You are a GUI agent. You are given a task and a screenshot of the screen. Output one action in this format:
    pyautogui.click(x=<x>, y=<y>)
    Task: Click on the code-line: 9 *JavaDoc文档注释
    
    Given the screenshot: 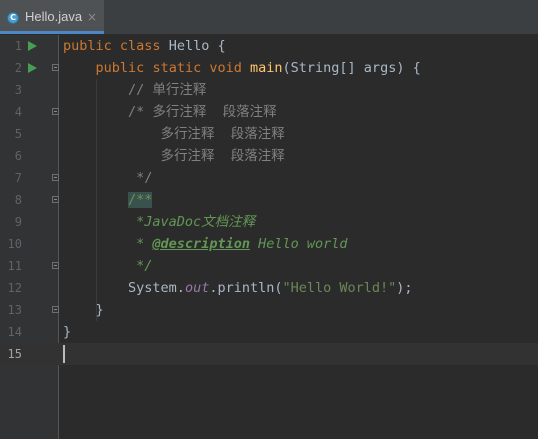 What is the action you would take?
    pyautogui.click(x=269, y=222)
    